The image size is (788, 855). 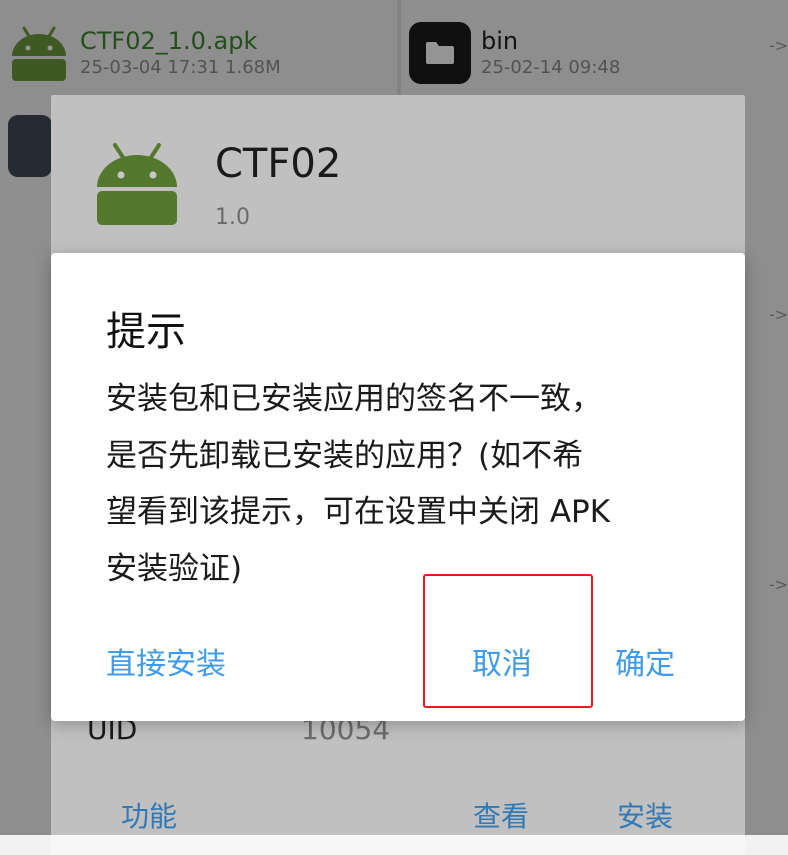 I want to click on direct-install-button: 直接安装, so click(x=166, y=661).